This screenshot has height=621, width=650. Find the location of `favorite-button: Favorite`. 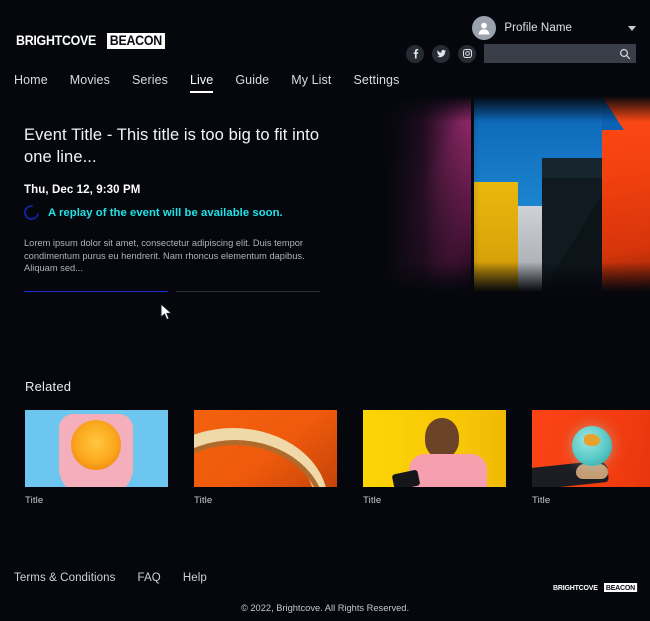

favorite-button: Favorite is located at coordinates (248, 291).